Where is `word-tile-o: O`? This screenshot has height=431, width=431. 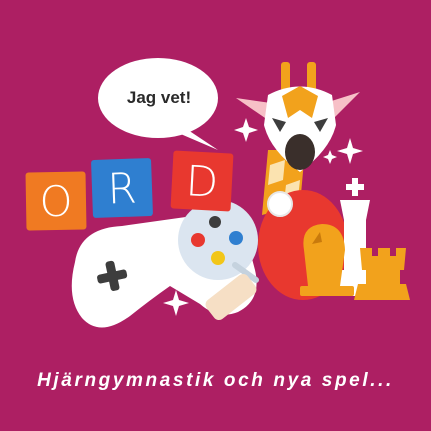 word-tile-o: O is located at coordinates (56, 201).